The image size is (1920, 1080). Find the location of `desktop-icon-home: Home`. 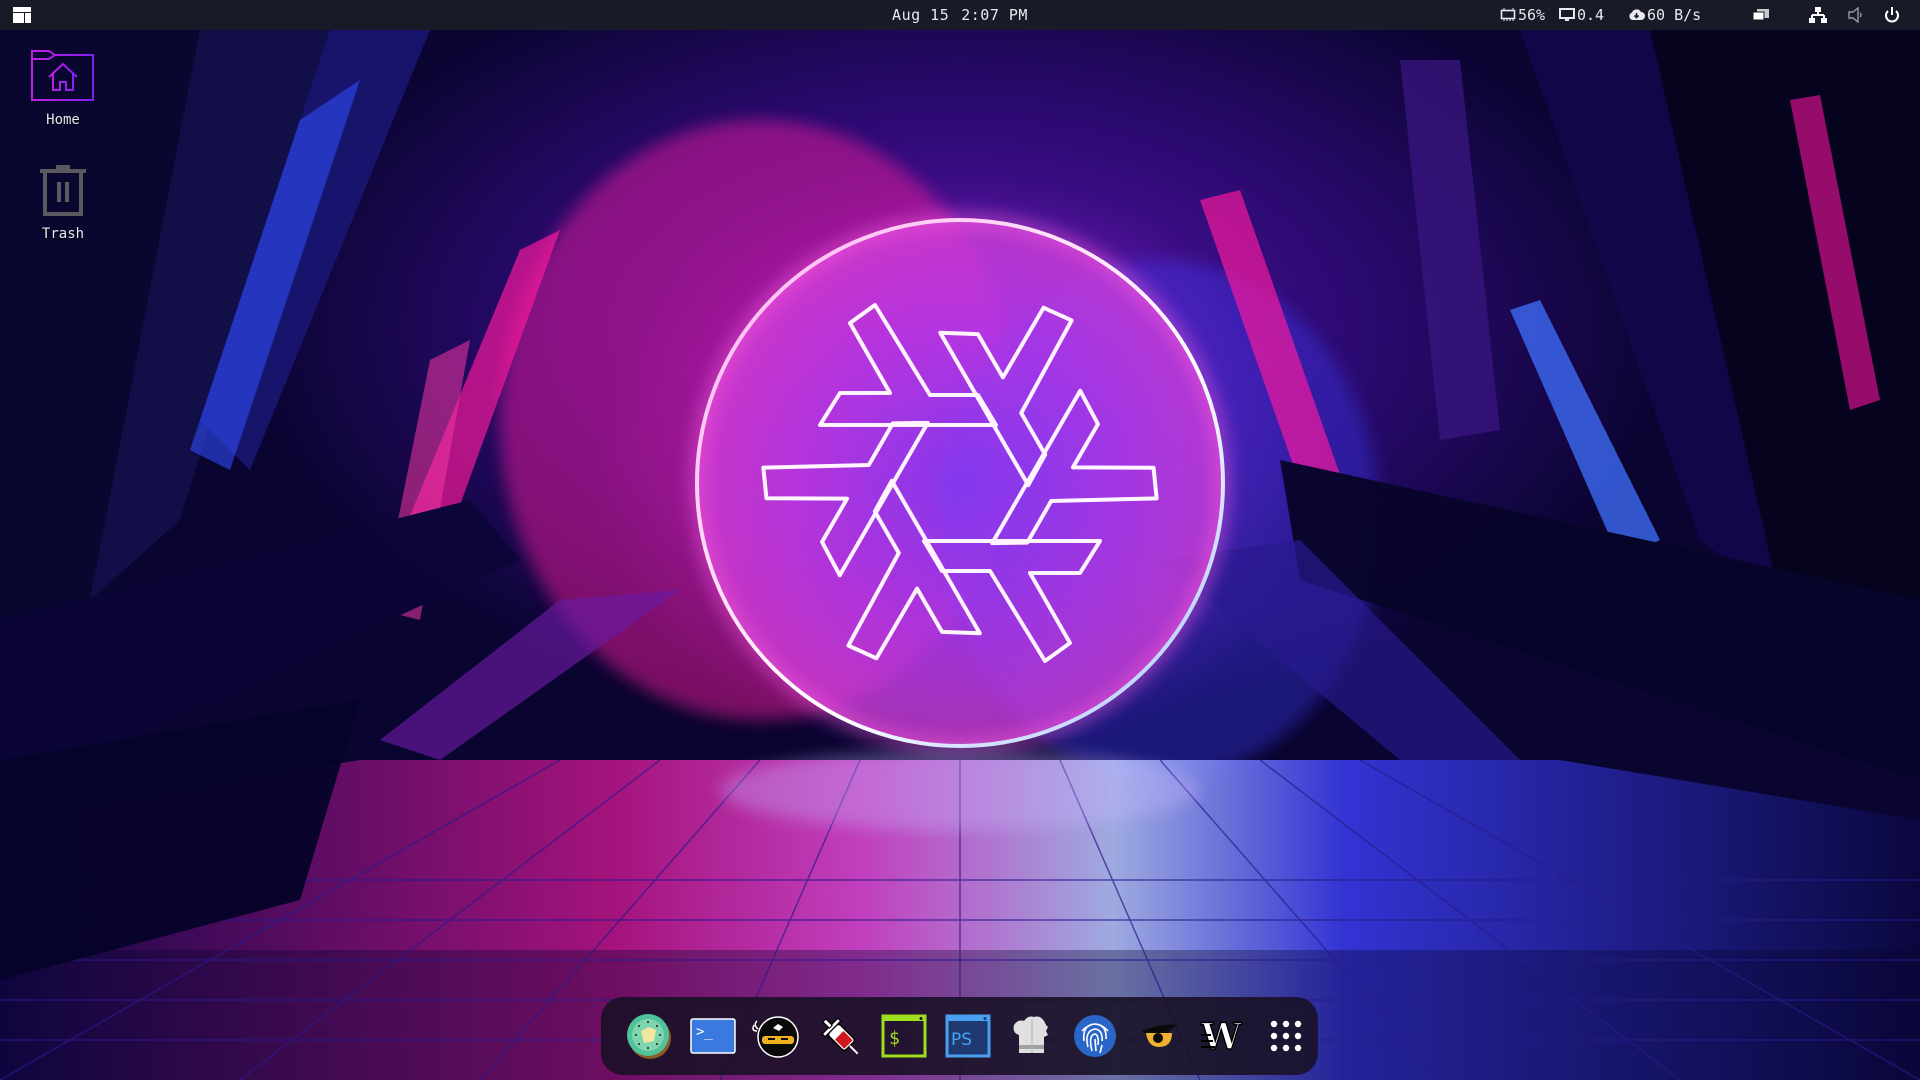

desktop-icon-home: Home is located at coordinates (63, 89).